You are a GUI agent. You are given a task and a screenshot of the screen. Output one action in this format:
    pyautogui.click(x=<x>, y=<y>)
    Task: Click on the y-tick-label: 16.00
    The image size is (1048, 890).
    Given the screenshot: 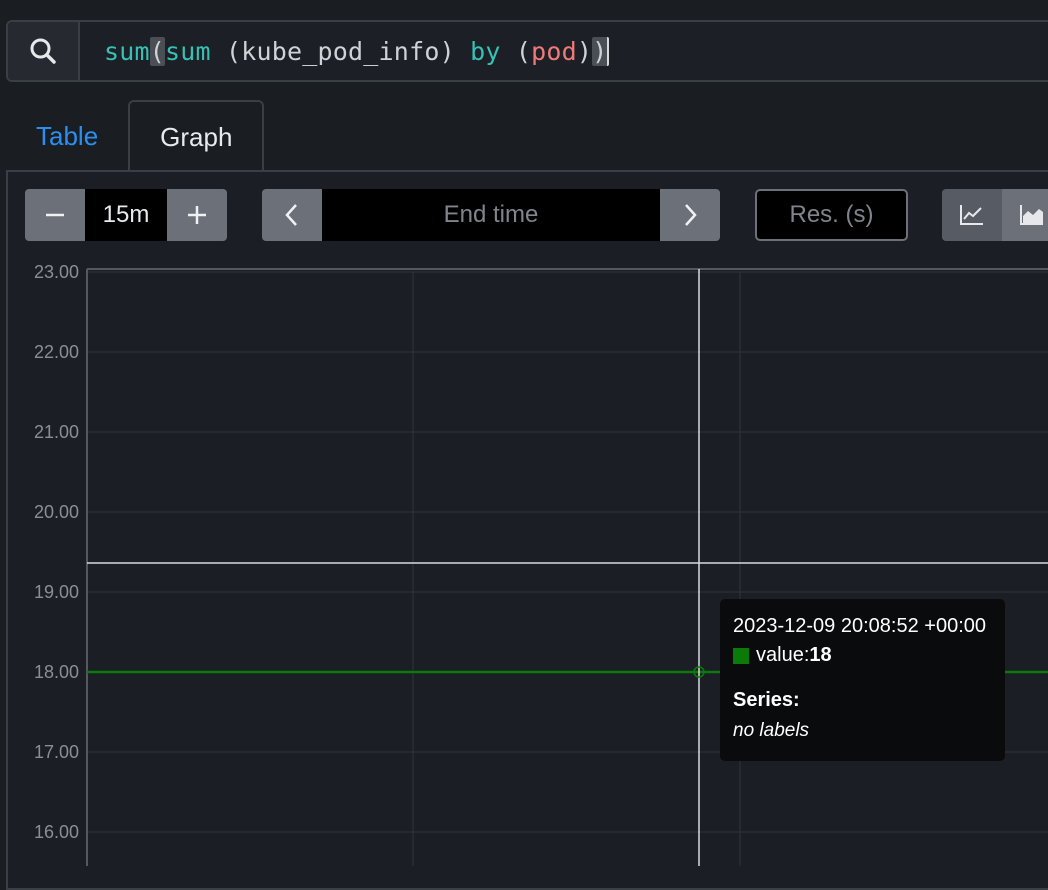 What is the action you would take?
    pyautogui.click(x=56, y=832)
    